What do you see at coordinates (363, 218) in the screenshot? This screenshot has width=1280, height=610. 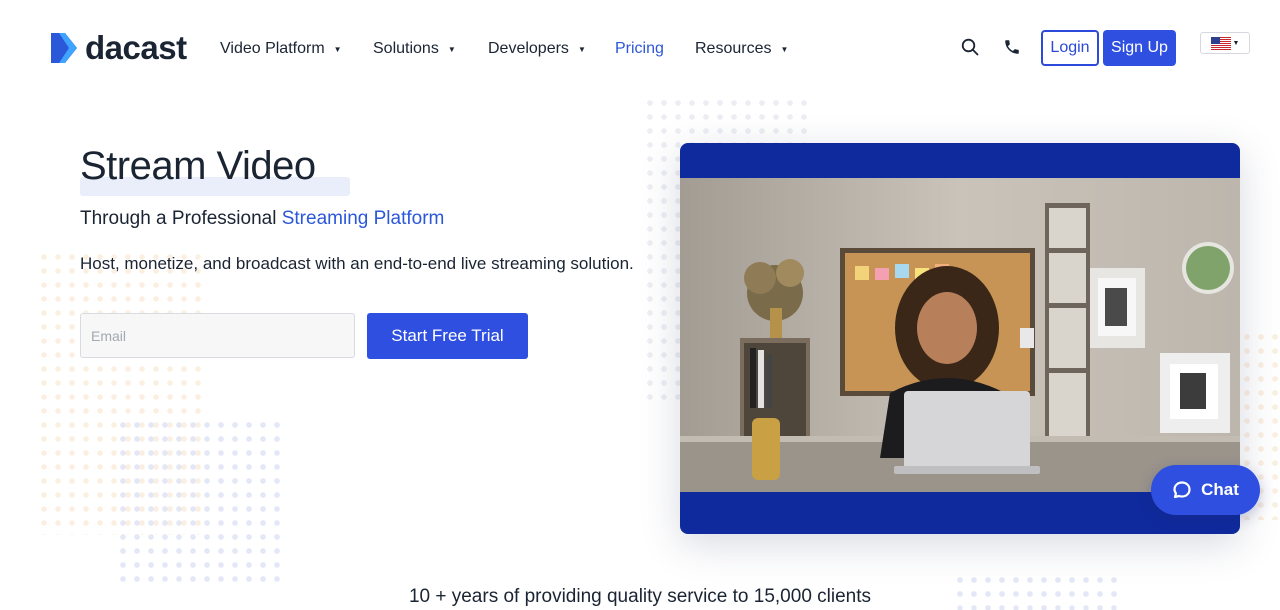 I see `hero-subtitle-accent: Streaming Platform` at bounding box center [363, 218].